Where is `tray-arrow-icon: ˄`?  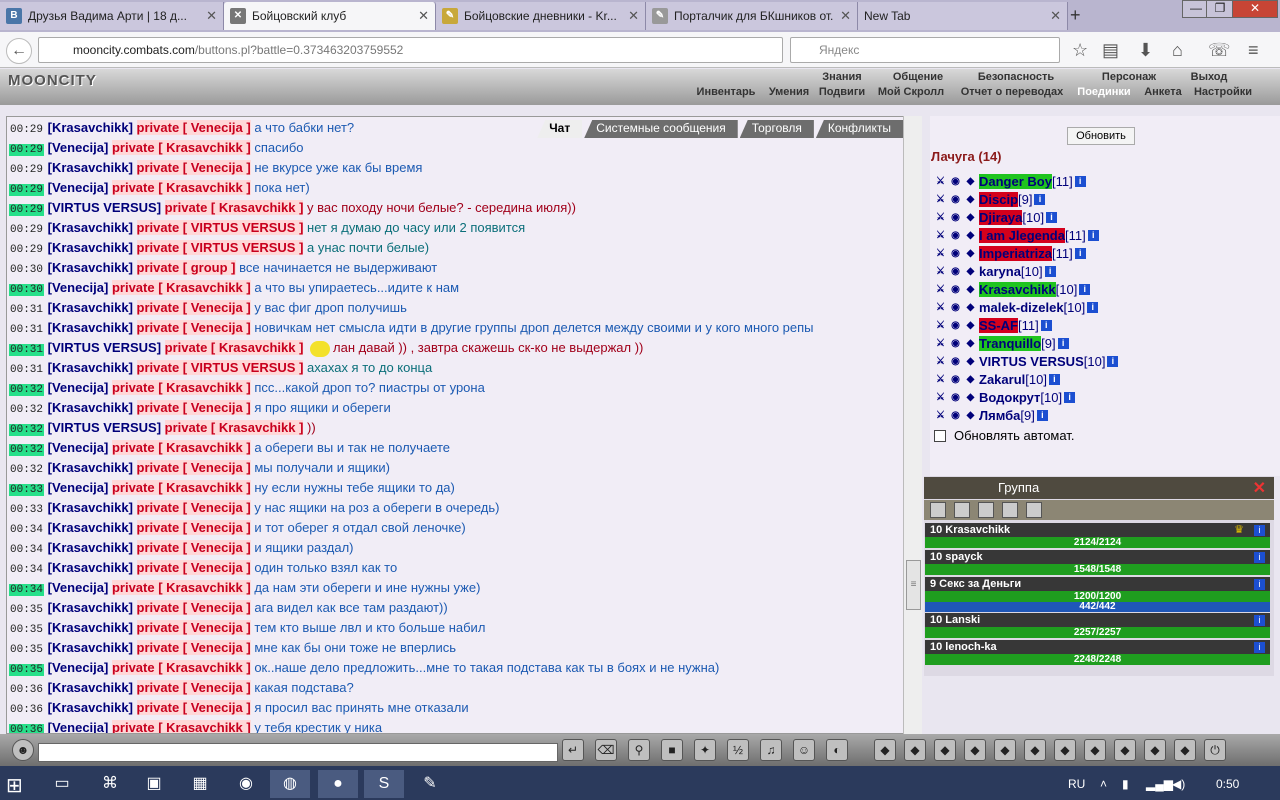 tray-arrow-icon: ˄ is located at coordinates (1103, 784).